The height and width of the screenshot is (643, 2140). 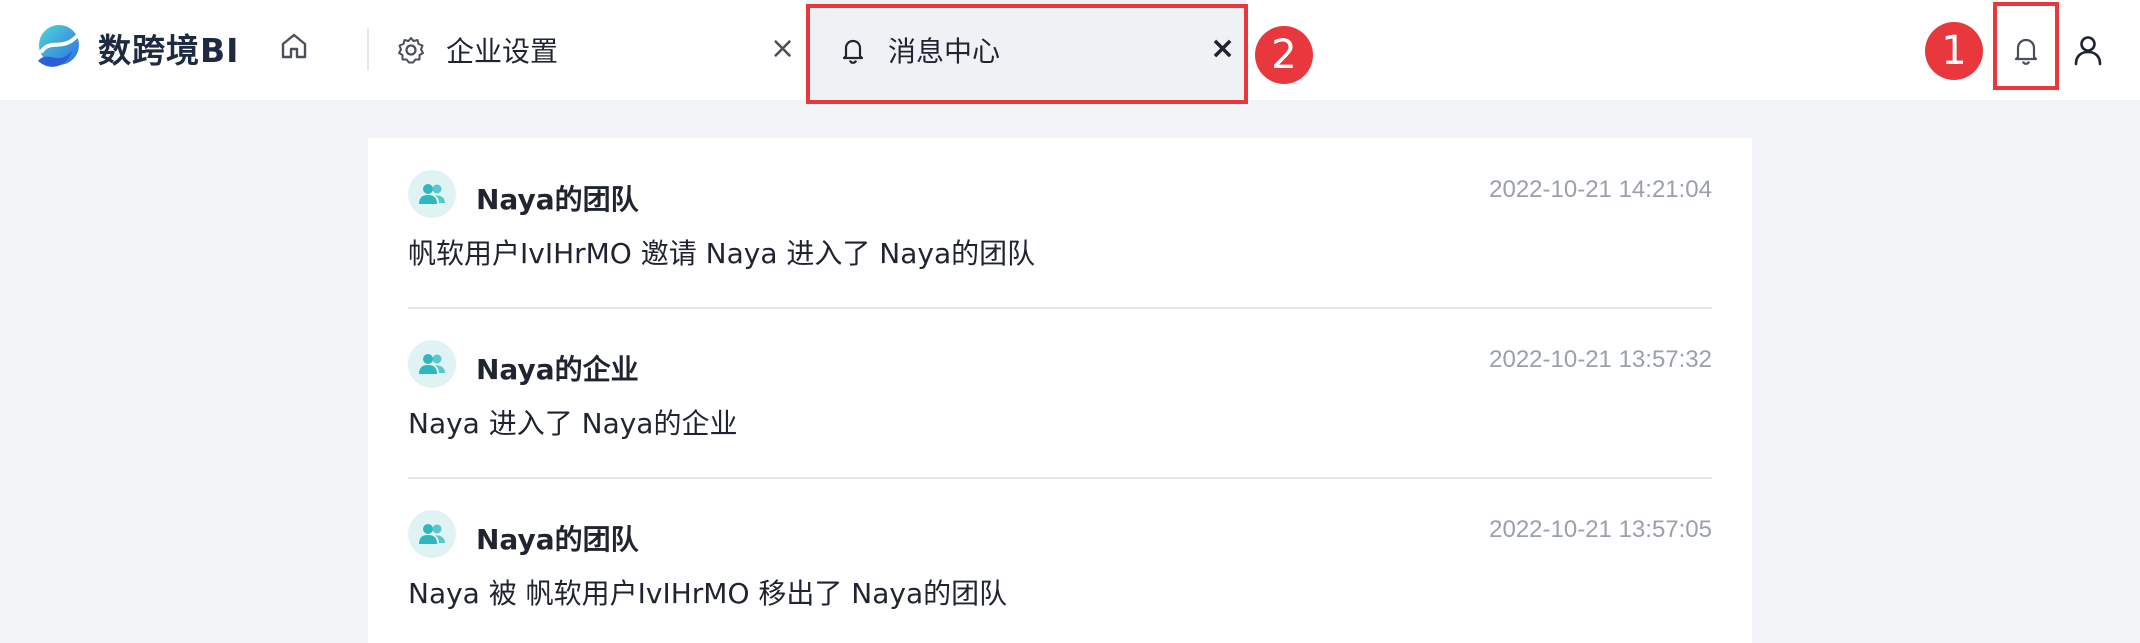 What do you see at coordinates (944, 51) in the screenshot?
I see `tab-label: 消息中心` at bounding box center [944, 51].